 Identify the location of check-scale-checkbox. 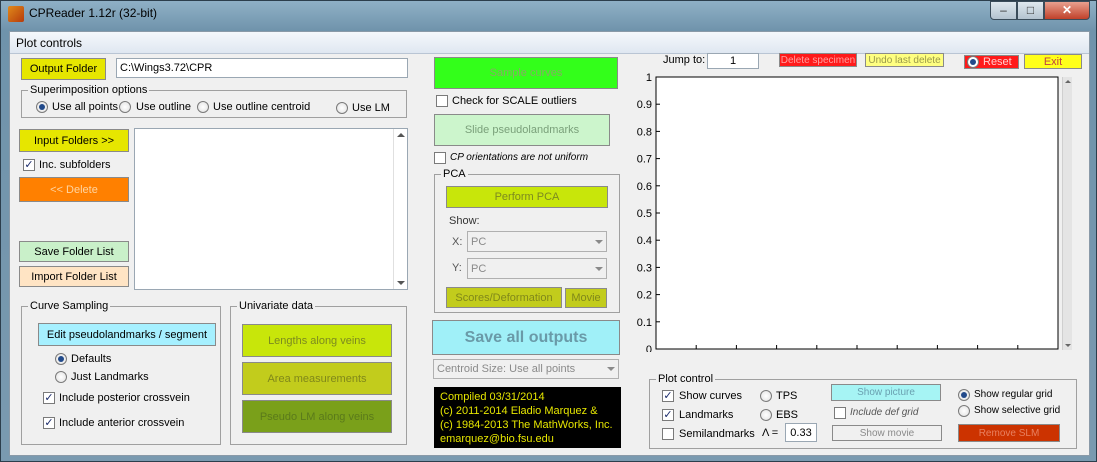
(442, 101).